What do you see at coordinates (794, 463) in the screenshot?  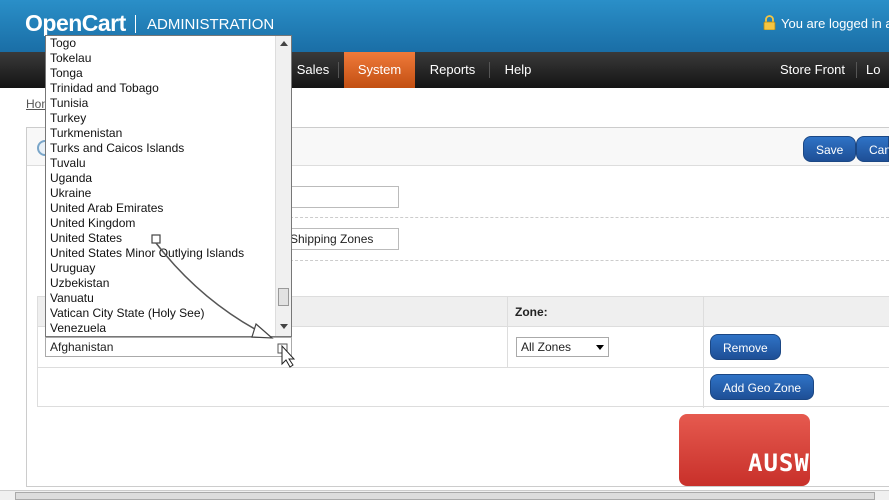 I see `watermark-text: AUSWEB` at bounding box center [794, 463].